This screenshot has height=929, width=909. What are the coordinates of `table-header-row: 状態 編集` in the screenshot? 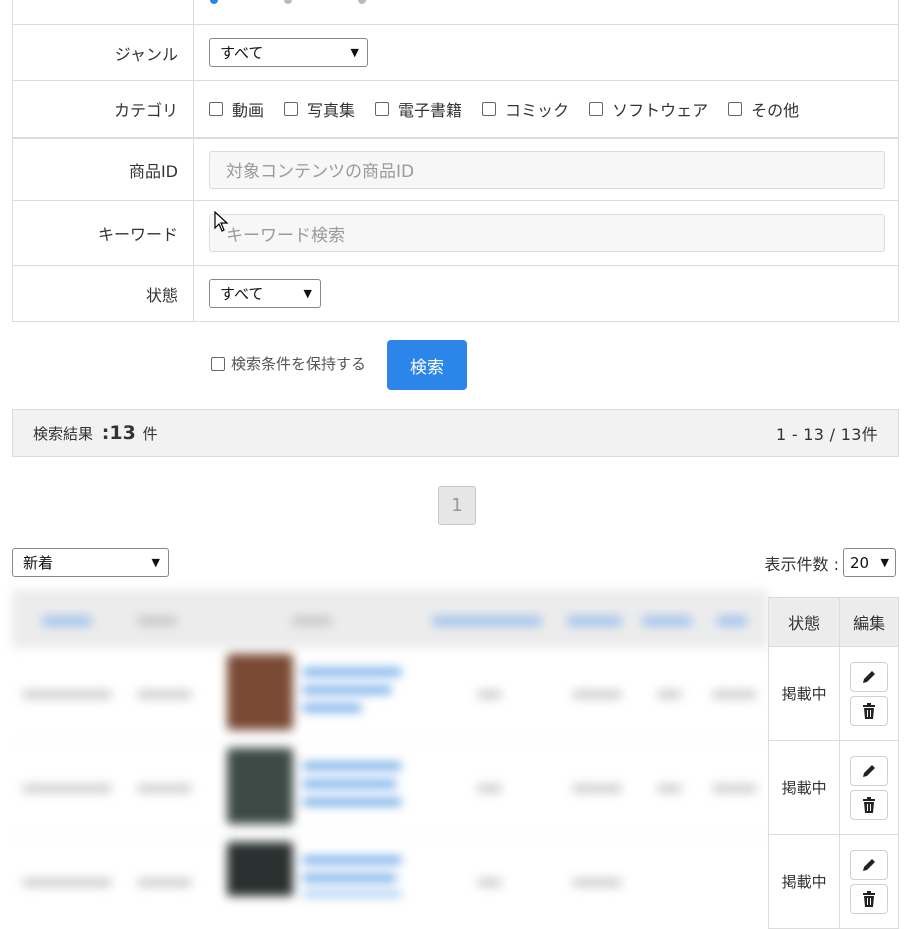 It's located at (833, 622).